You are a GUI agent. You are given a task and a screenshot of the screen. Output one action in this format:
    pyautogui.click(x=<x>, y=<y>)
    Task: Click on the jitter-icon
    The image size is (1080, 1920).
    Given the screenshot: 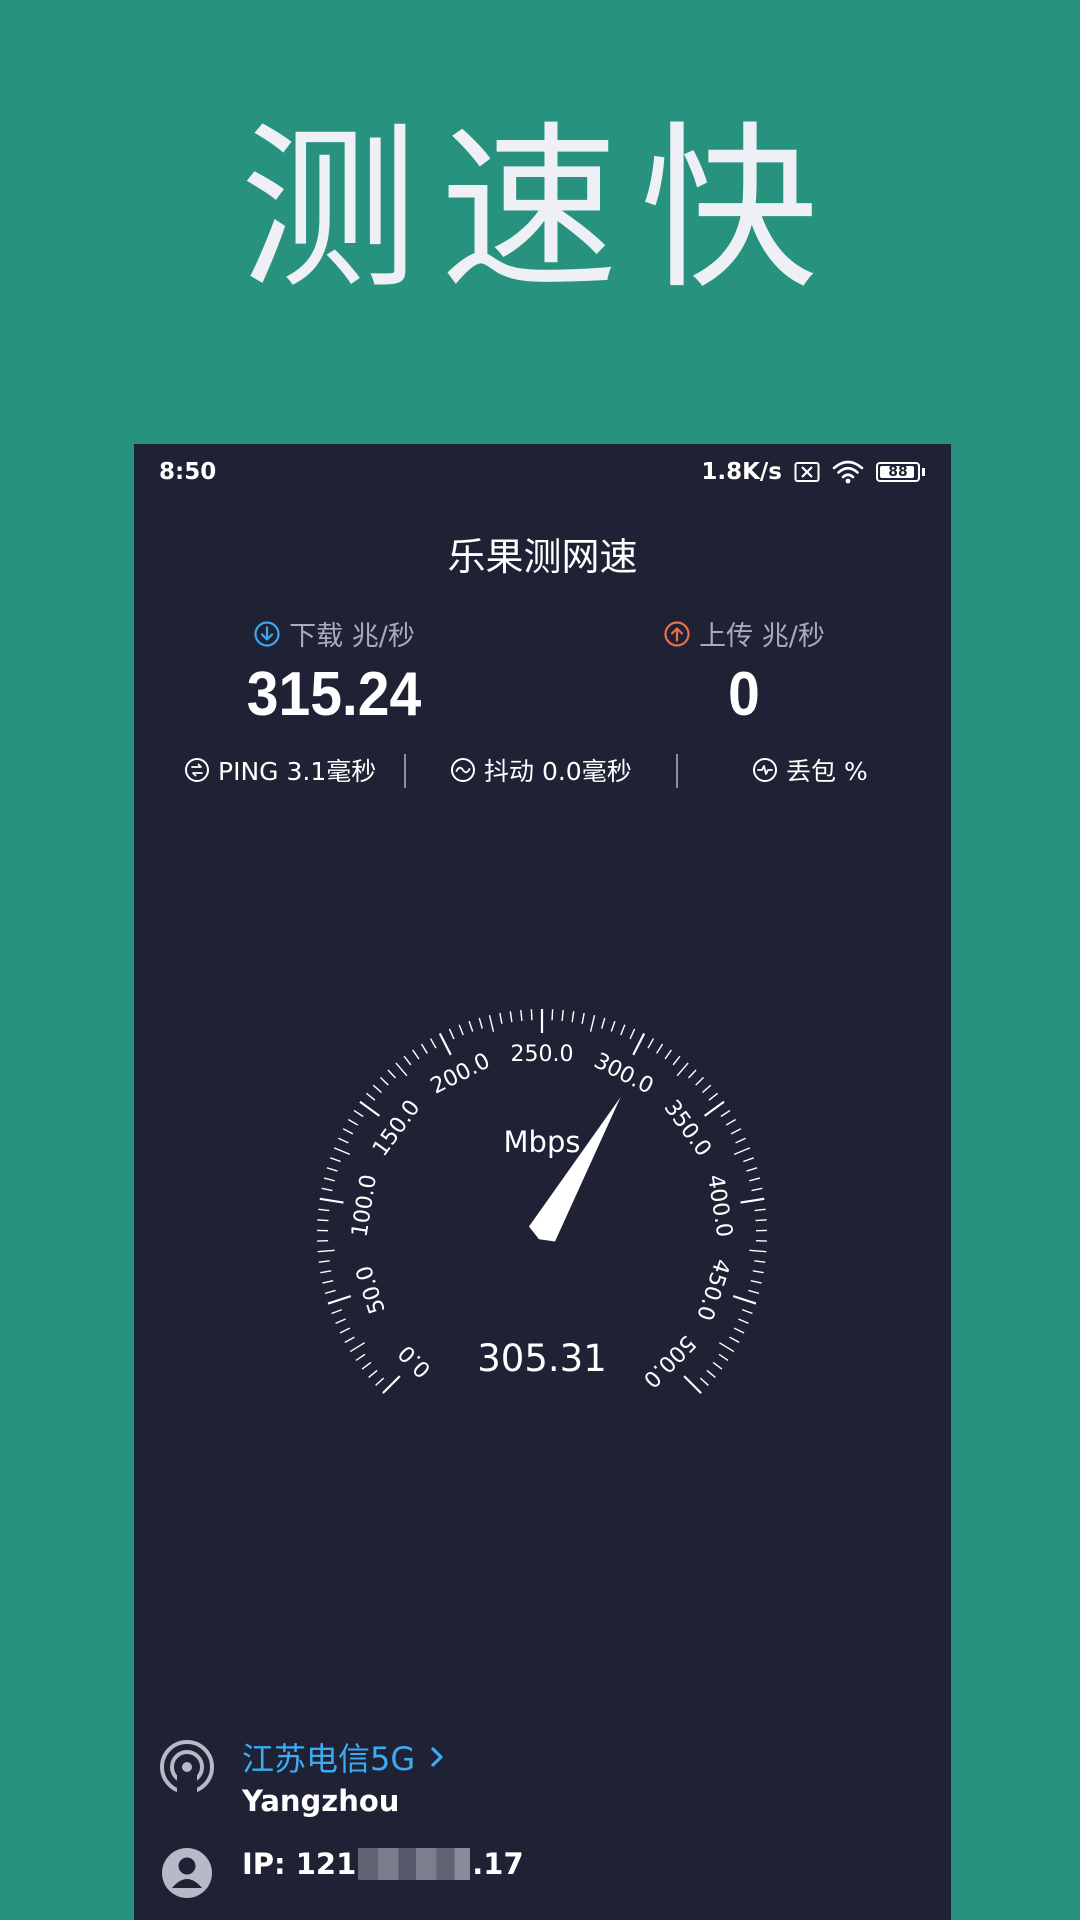 What is the action you would take?
    pyautogui.click(x=463, y=770)
    